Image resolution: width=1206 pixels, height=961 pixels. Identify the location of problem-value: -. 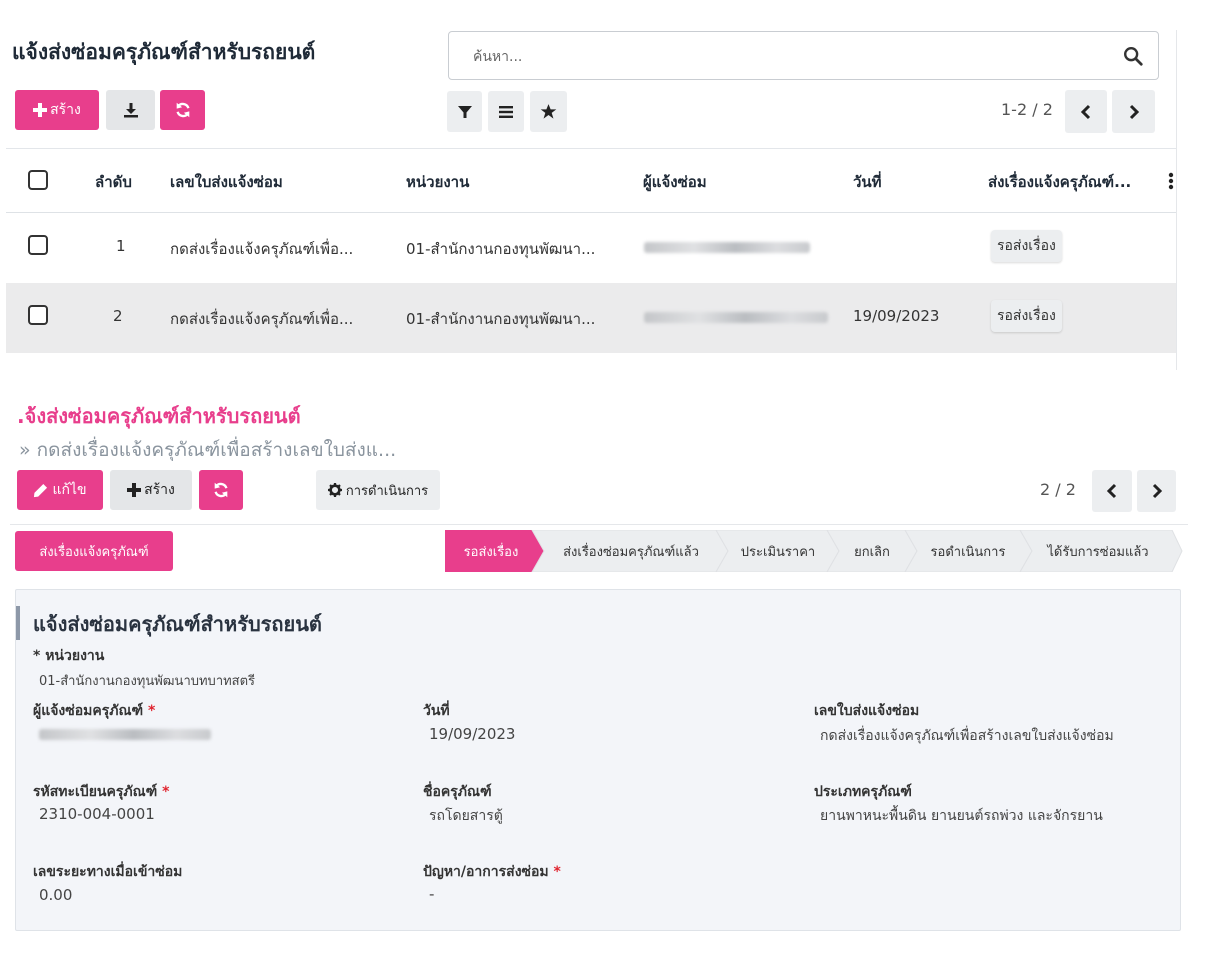
(431, 894).